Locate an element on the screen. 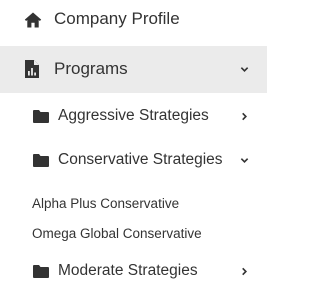  nav-item-company-profile: Company Profile is located at coordinates (133, 20).